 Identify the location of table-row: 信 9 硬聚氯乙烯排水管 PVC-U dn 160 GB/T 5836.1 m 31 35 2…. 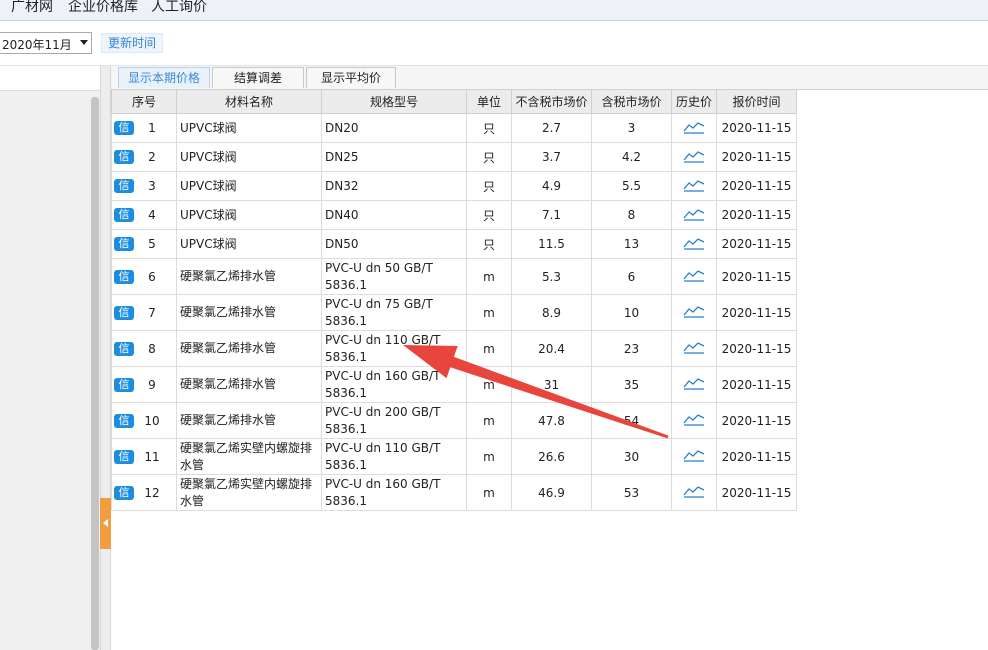
(454, 384).